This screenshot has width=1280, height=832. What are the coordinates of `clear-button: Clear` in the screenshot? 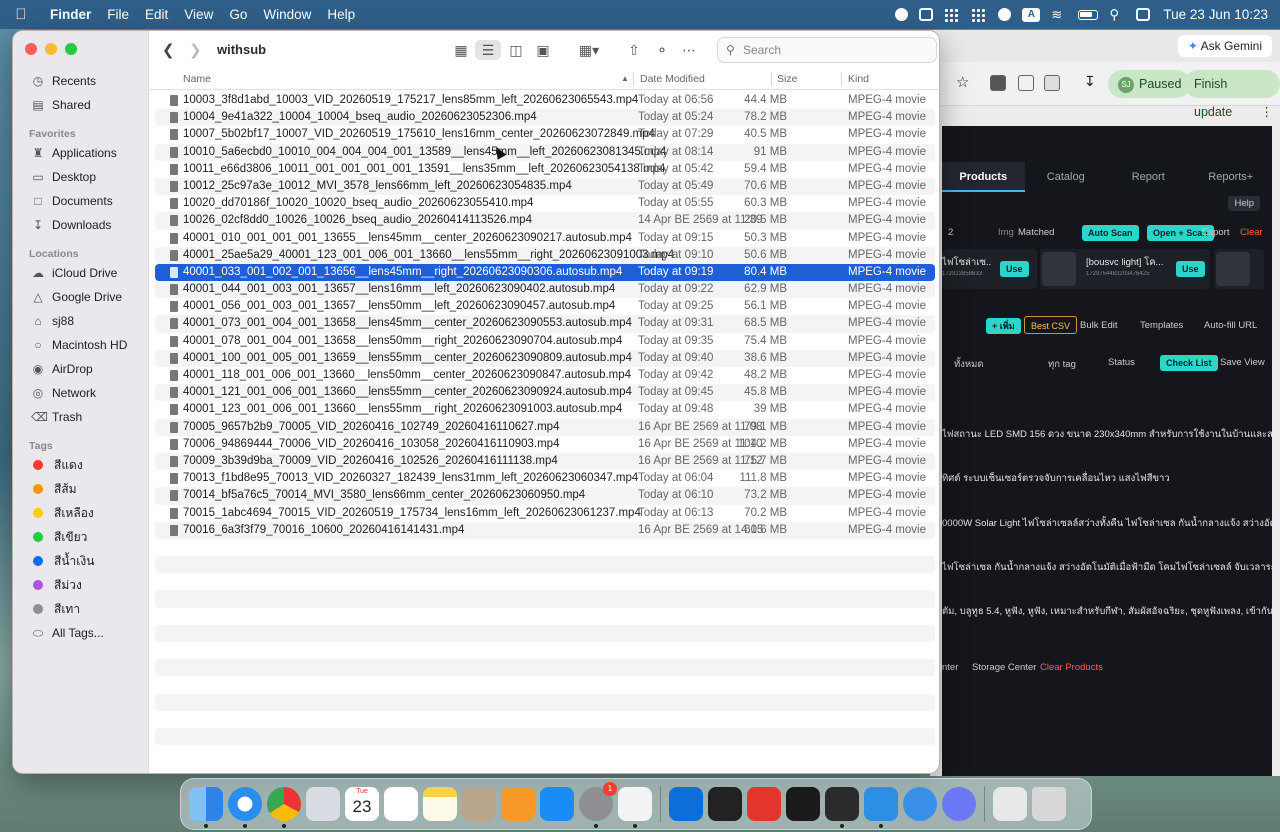 It's located at (1251, 232).